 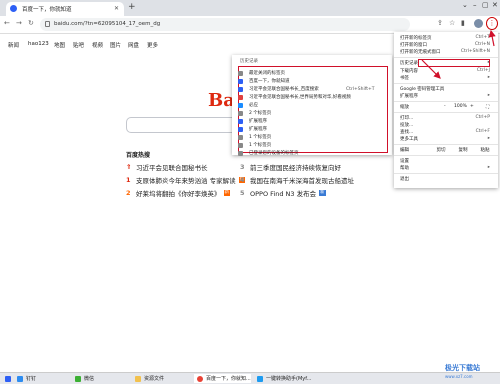 I want to click on converter-icon, so click(x=260, y=378).